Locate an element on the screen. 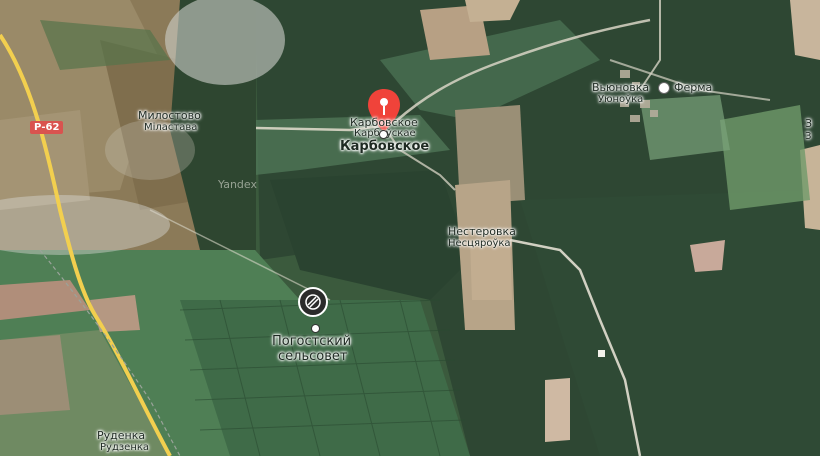  place-label-ferma: Ферма is located at coordinates (693, 88).